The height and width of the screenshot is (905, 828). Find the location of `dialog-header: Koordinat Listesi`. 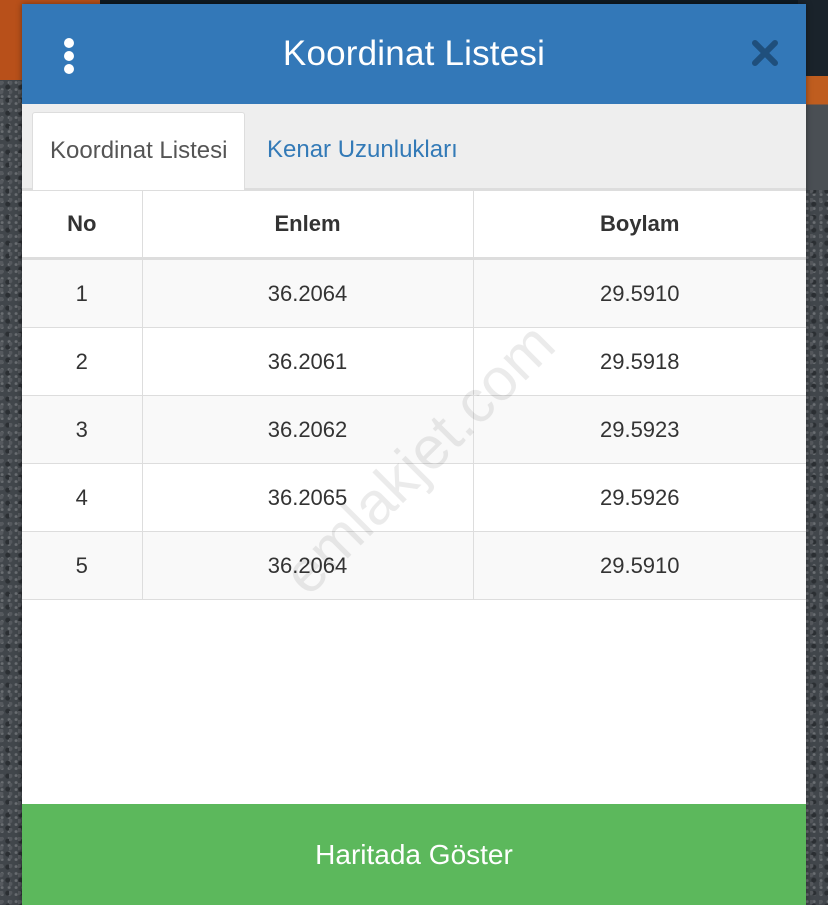

dialog-header: Koordinat Listesi is located at coordinates (414, 54).